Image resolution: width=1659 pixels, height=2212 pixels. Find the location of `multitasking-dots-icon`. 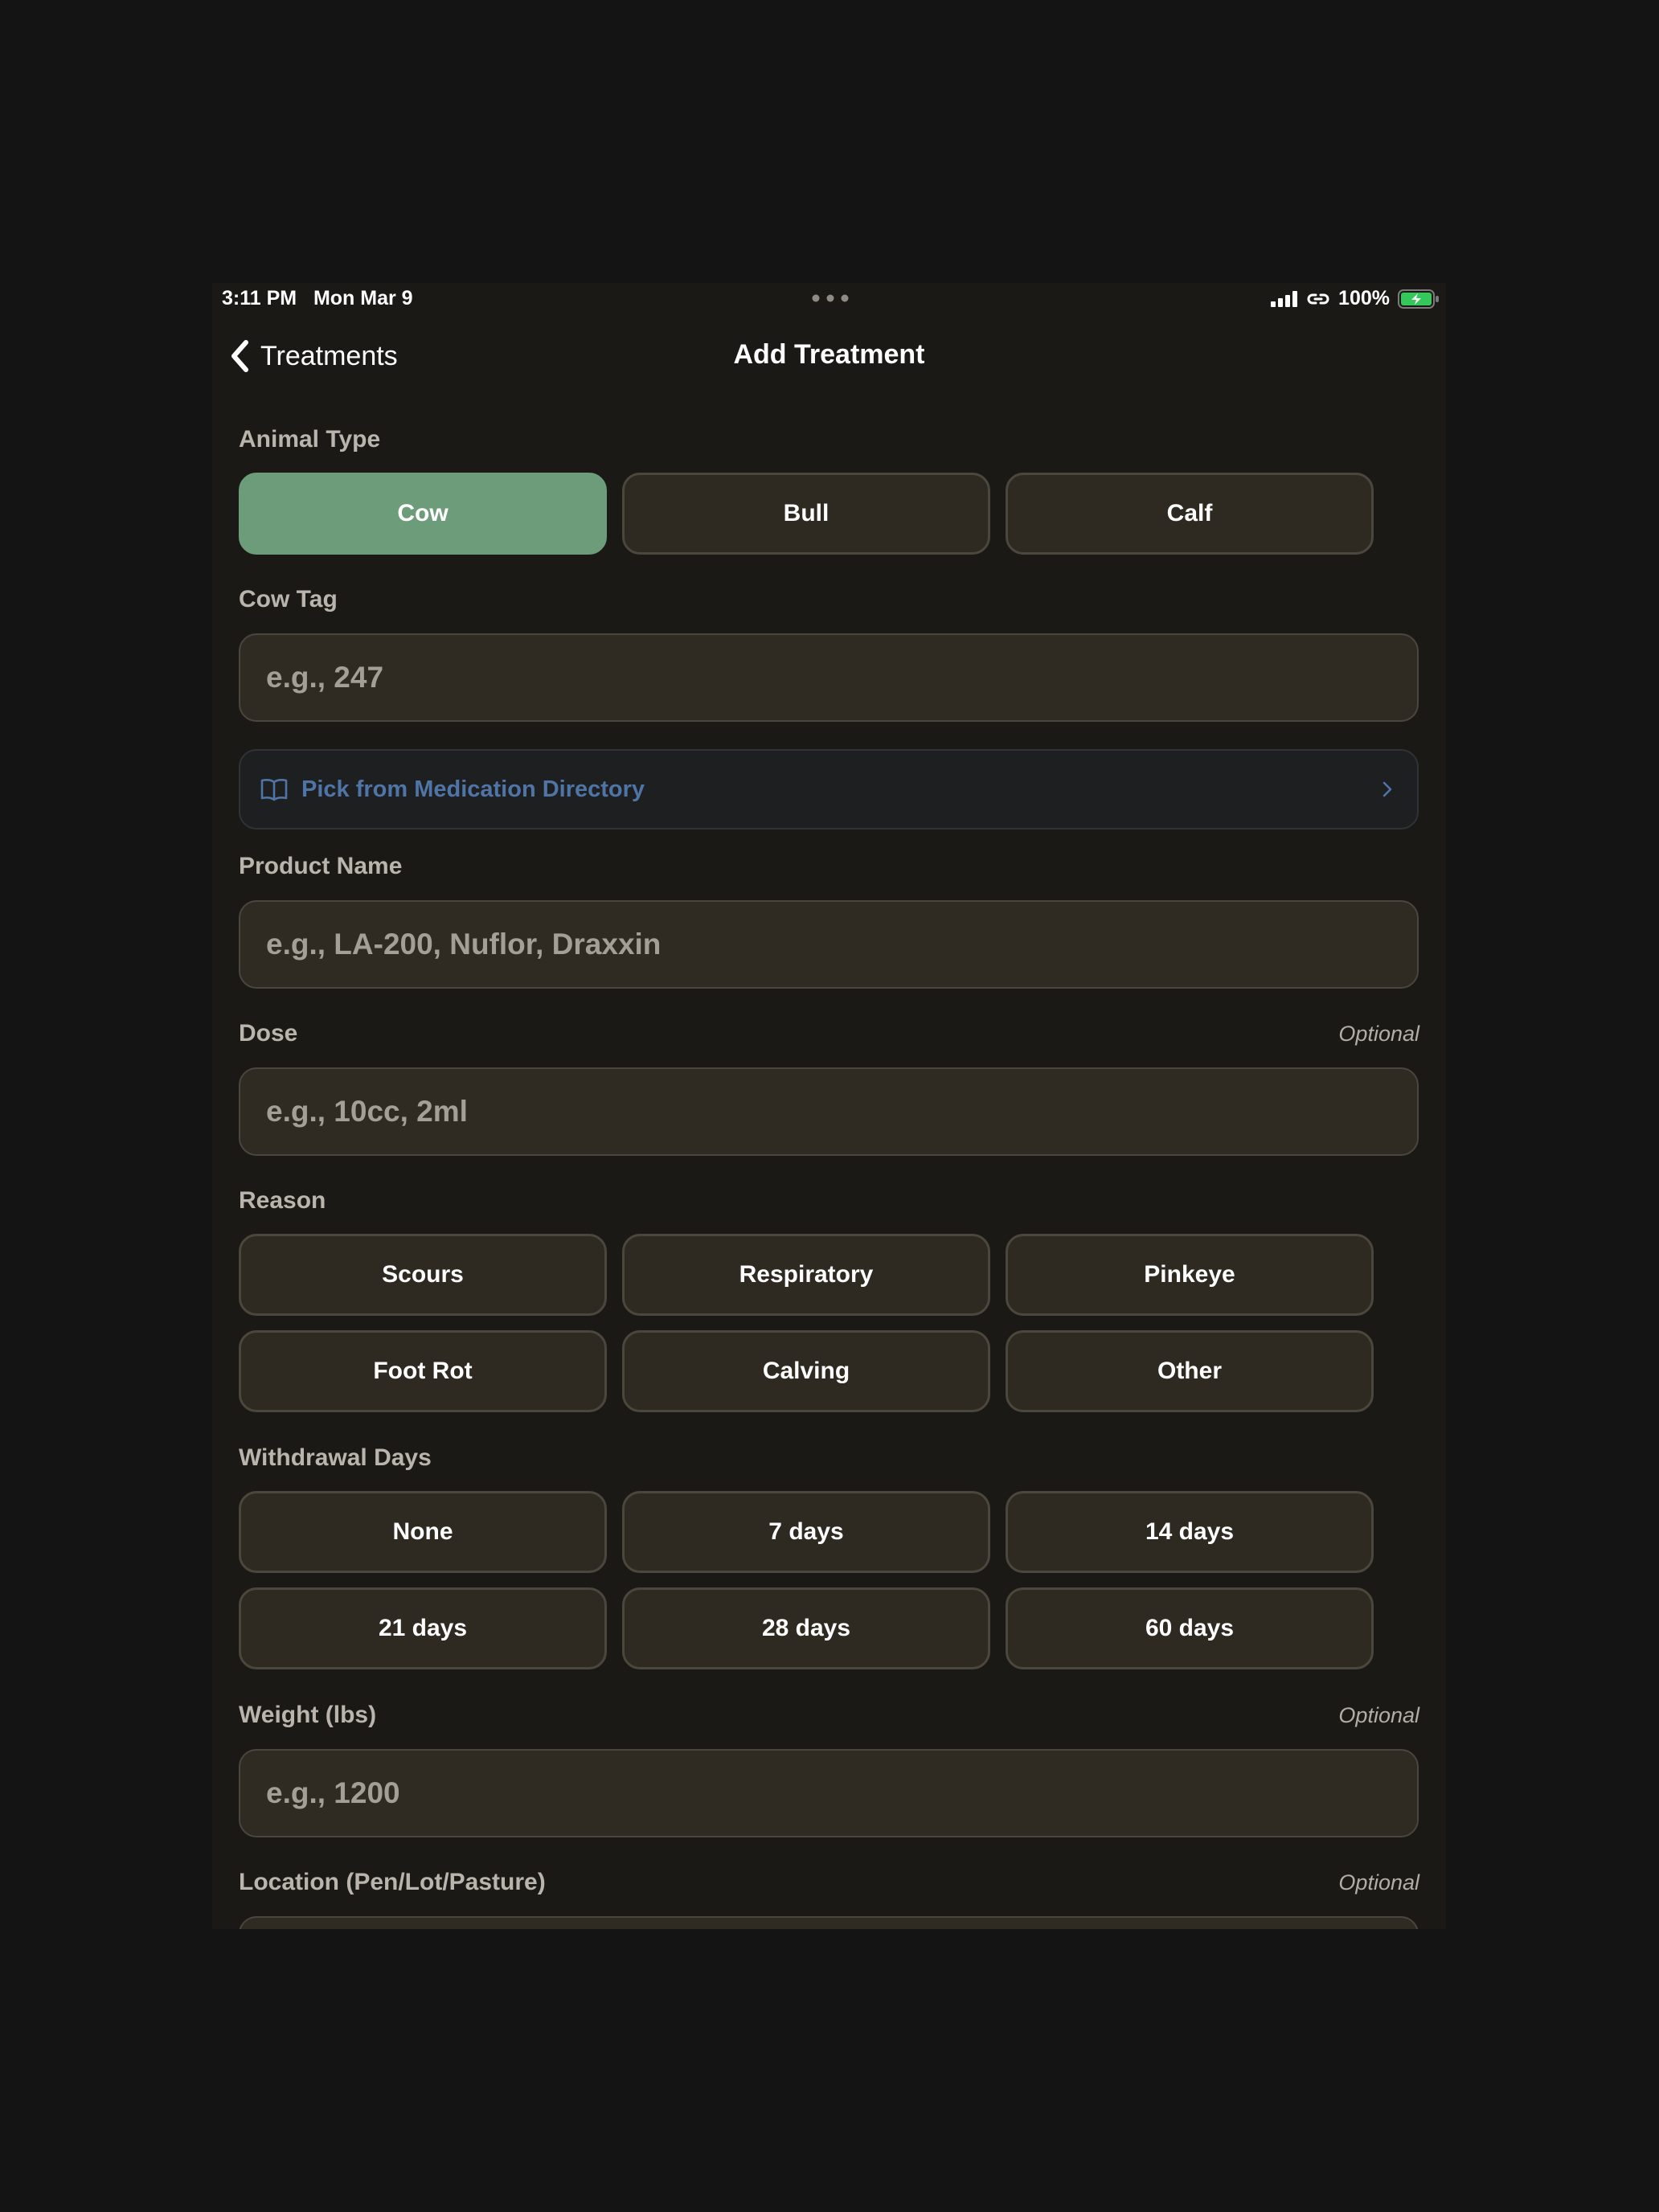

multitasking-dots-icon is located at coordinates (830, 298).